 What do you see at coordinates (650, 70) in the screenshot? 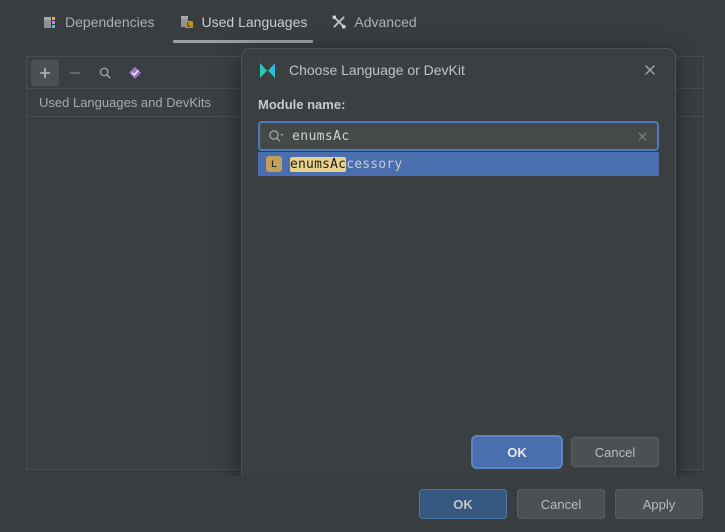
I see `close-icon` at bounding box center [650, 70].